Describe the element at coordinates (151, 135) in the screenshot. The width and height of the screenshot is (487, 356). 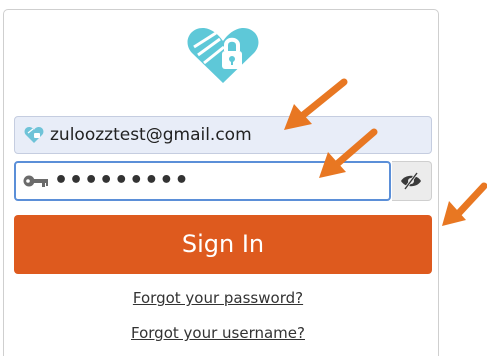
I see `email-value: zuloozztest@gmail.com` at that location.